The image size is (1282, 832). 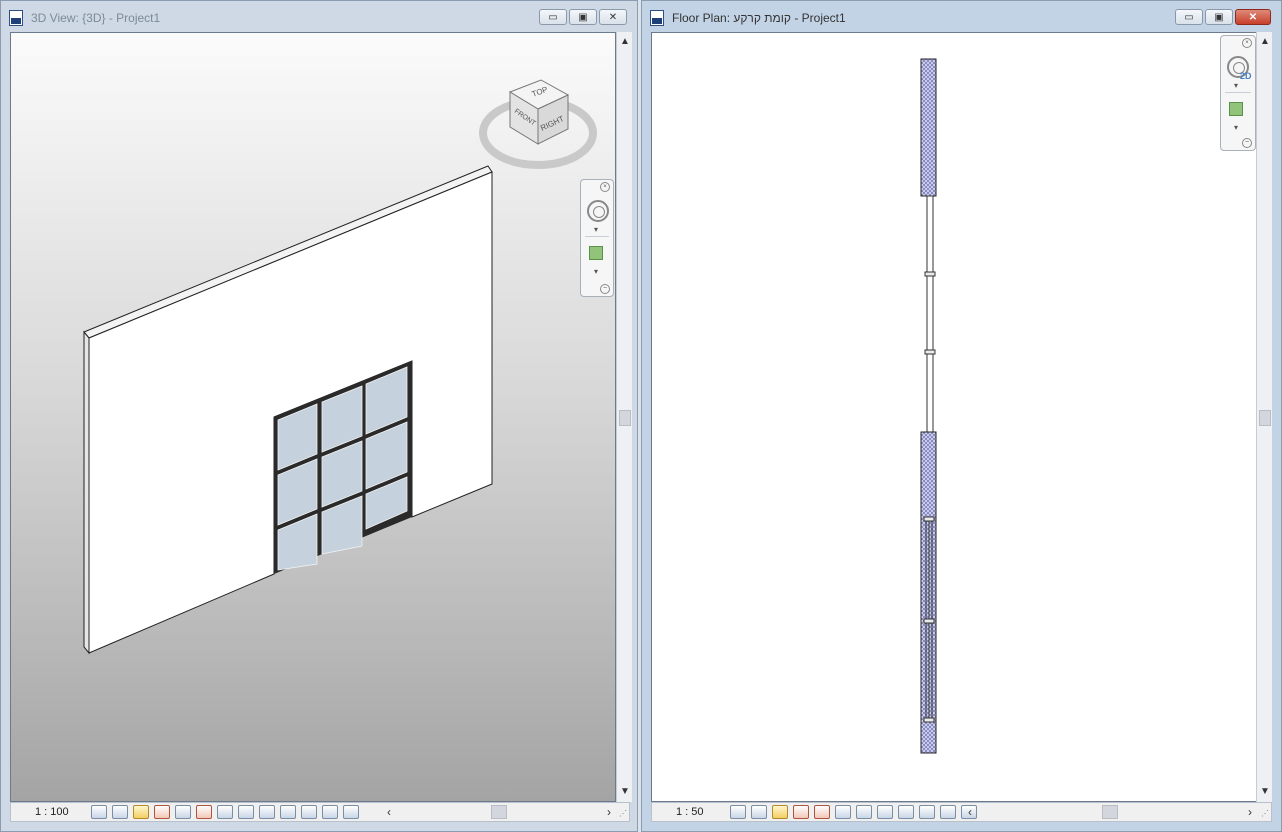 What do you see at coordinates (598, 211) in the screenshot?
I see `steering-wheel-icon` at bounding box center [598, 211].